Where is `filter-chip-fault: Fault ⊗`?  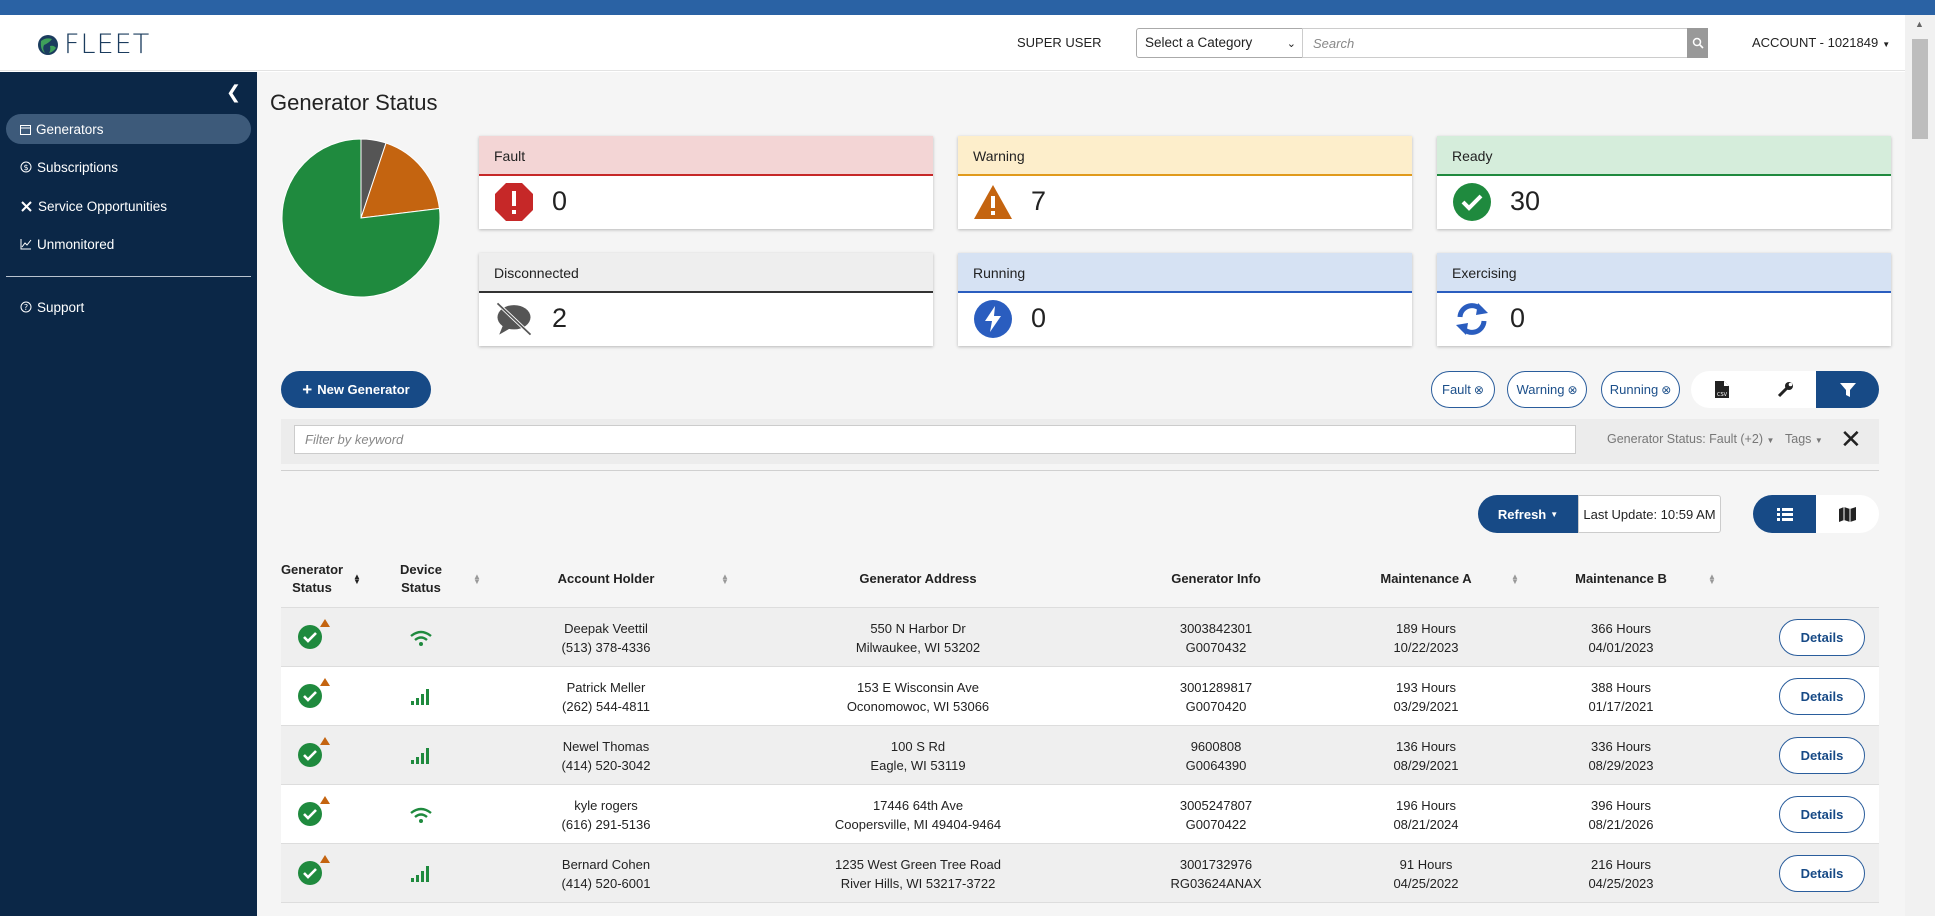
filter-chip-fault: Fault ⊗ is located at coordinates (1463, 389).